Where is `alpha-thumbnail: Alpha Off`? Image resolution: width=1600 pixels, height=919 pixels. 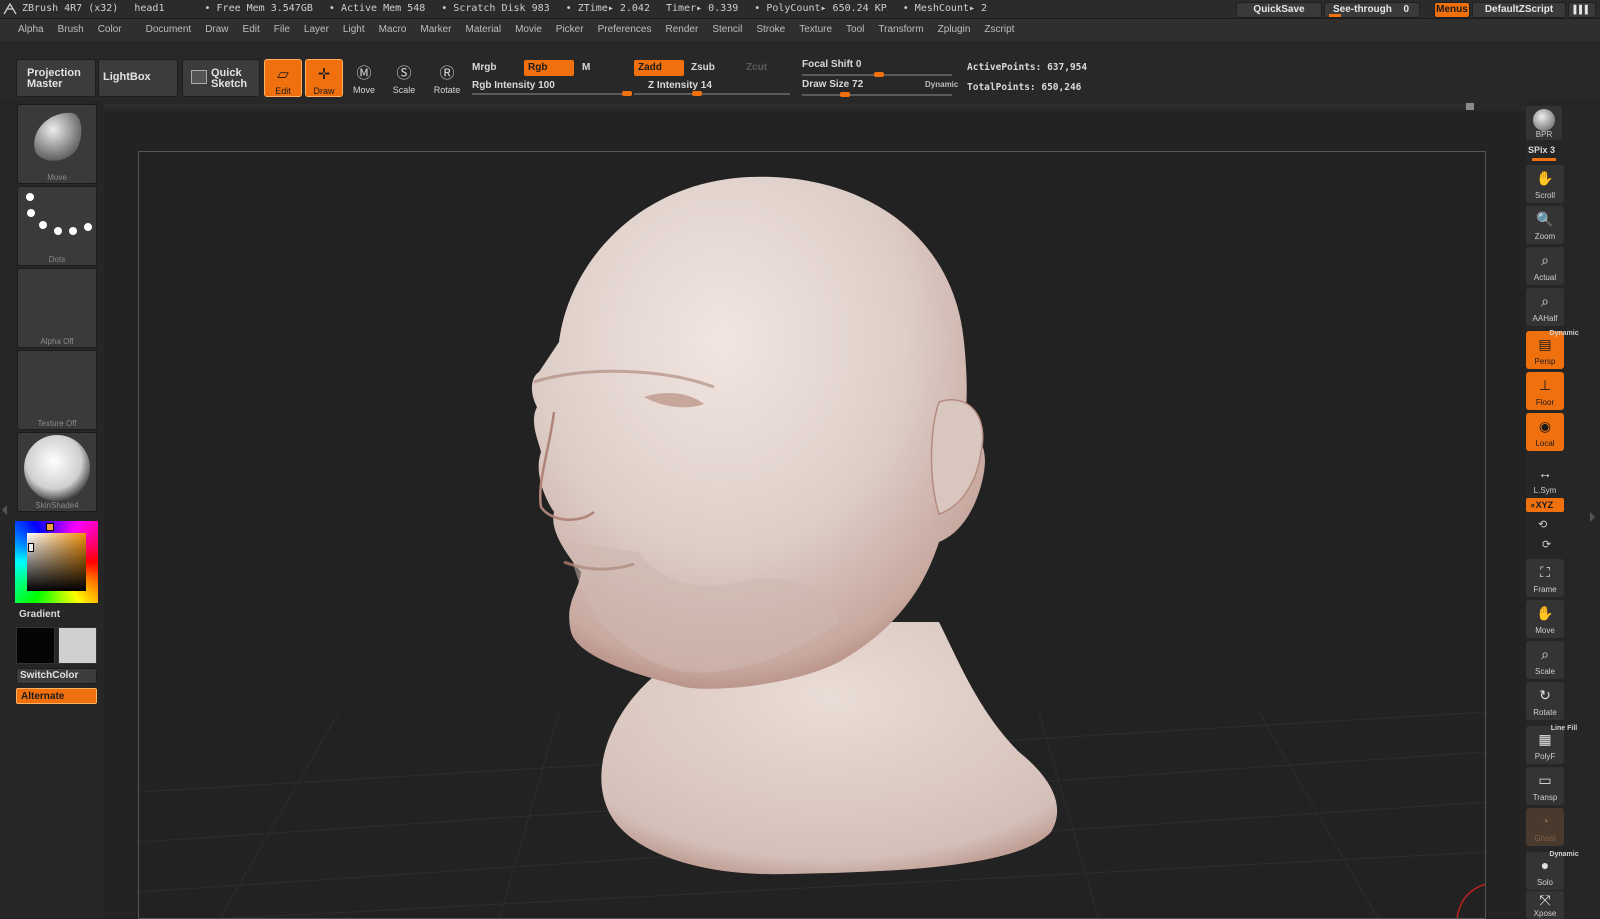
alpha-thumbnail: Alpha Off is located at coordinates (57, 308).